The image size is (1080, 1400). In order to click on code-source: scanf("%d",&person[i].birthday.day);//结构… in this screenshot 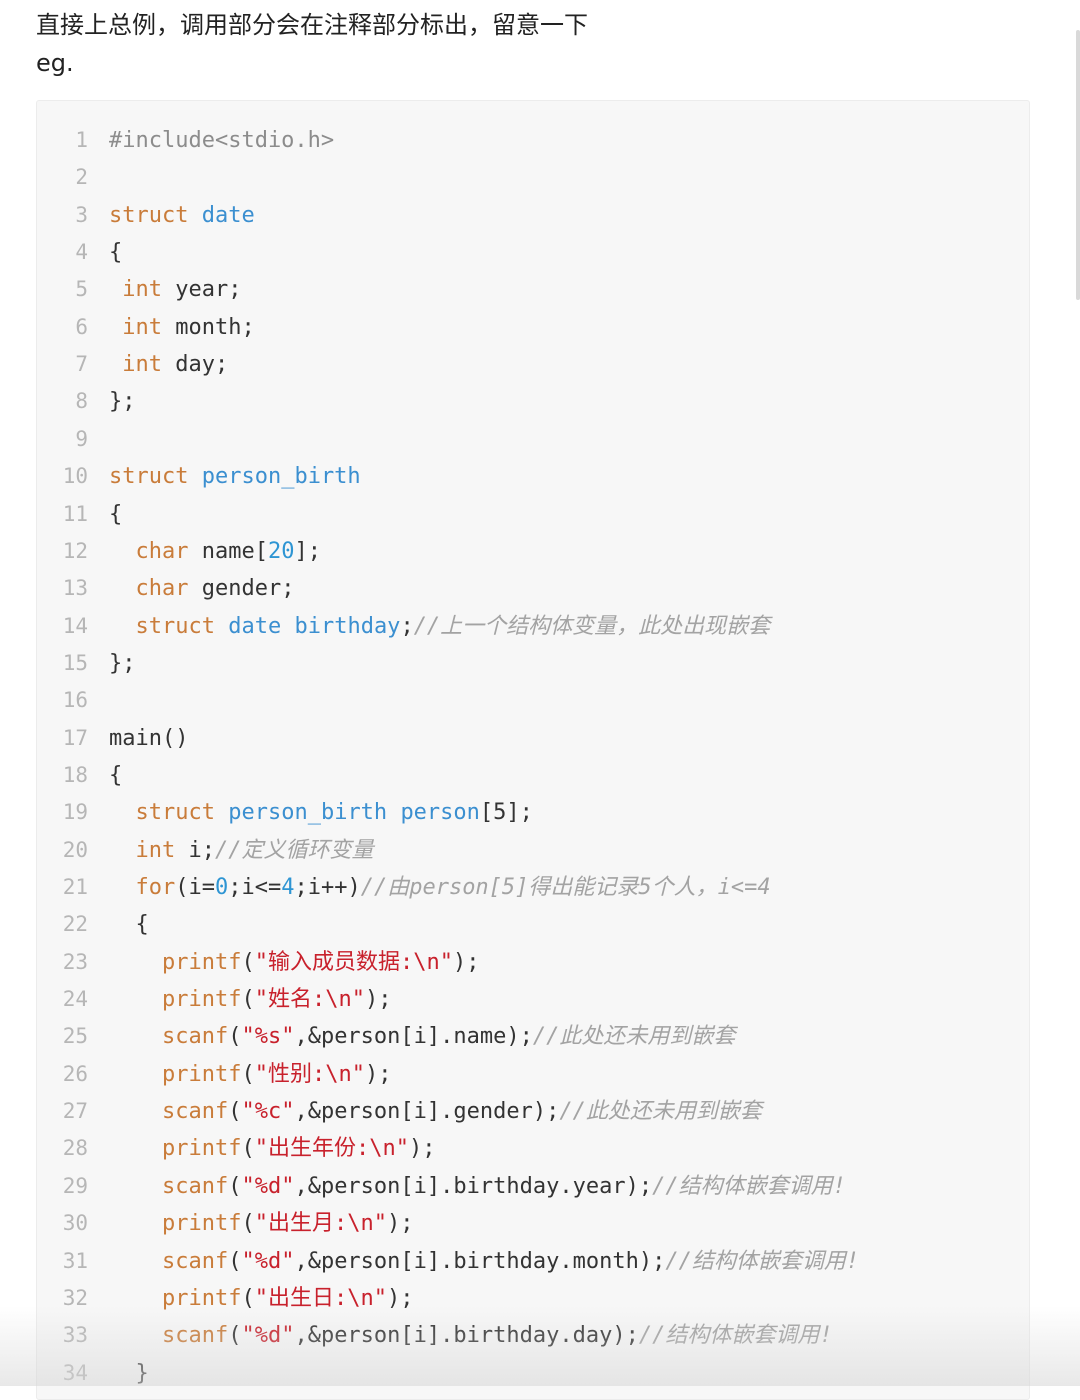, I will do `click(471, 1335)`.